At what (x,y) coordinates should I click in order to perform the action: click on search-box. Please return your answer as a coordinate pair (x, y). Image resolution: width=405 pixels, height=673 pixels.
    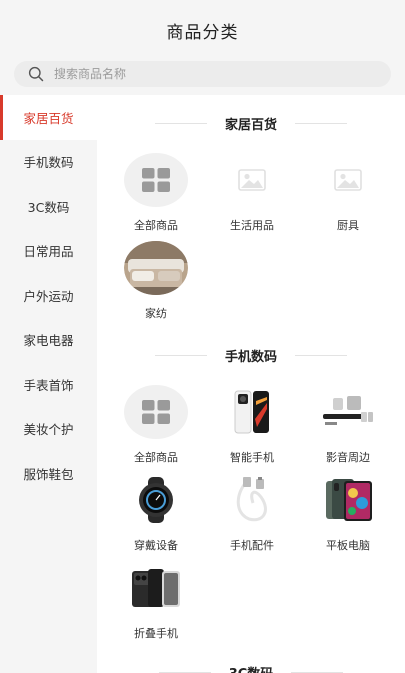
    Looking at the image, I should click on (202, 74).